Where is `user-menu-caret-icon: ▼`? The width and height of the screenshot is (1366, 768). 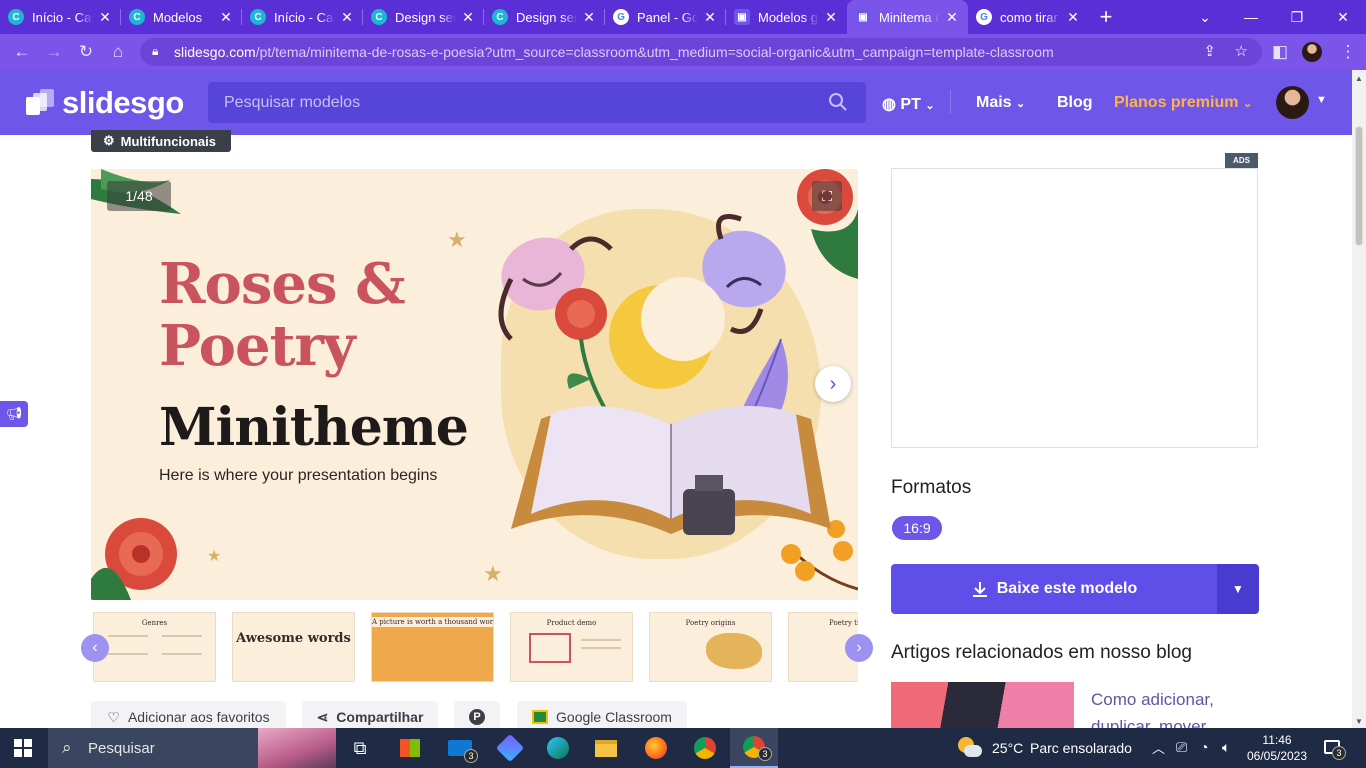 user-menu-caret-icon: ▼ is located at coordinates (1321, 100).